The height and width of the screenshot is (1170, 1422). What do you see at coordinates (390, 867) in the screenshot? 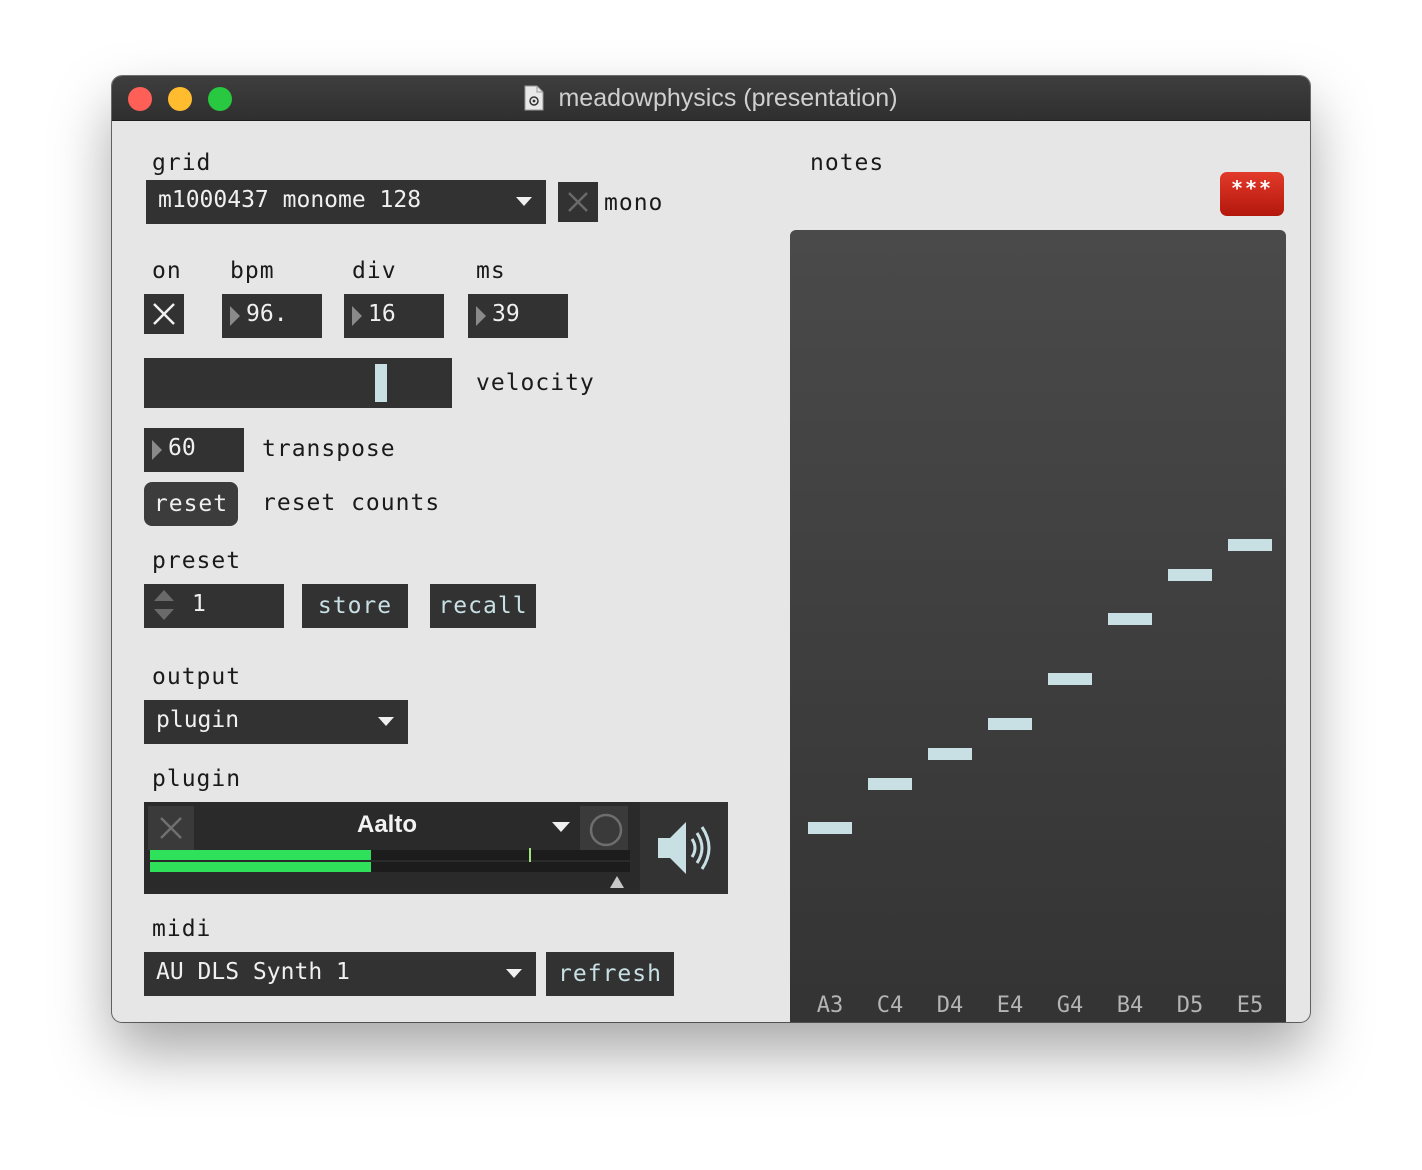
I see `level-meter-right` at bounding box center [390, 867].